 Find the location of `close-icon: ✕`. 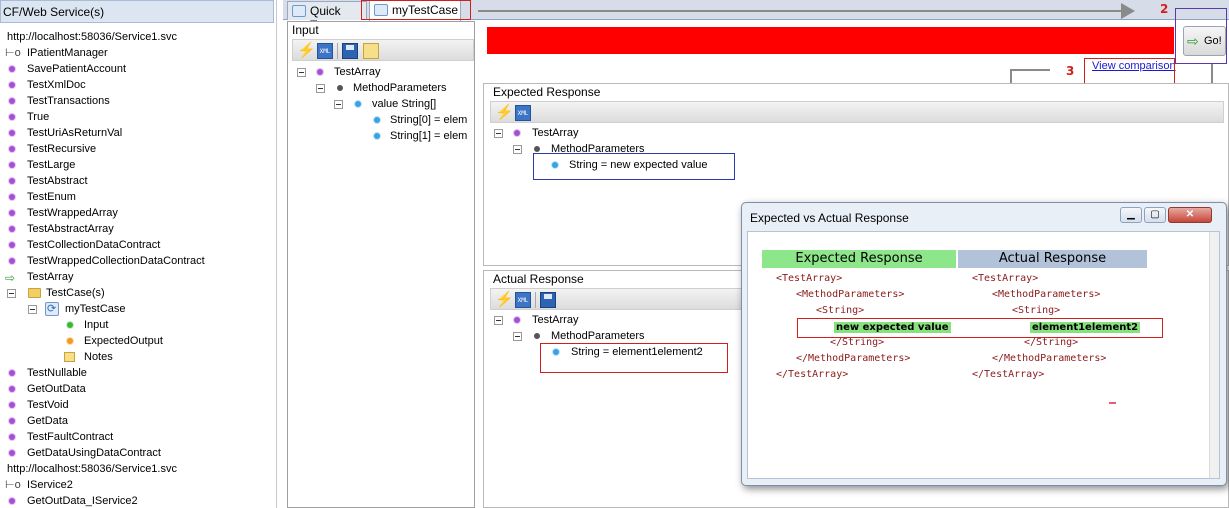

close-icon: ✕ is located at coordinates (1190, 214).